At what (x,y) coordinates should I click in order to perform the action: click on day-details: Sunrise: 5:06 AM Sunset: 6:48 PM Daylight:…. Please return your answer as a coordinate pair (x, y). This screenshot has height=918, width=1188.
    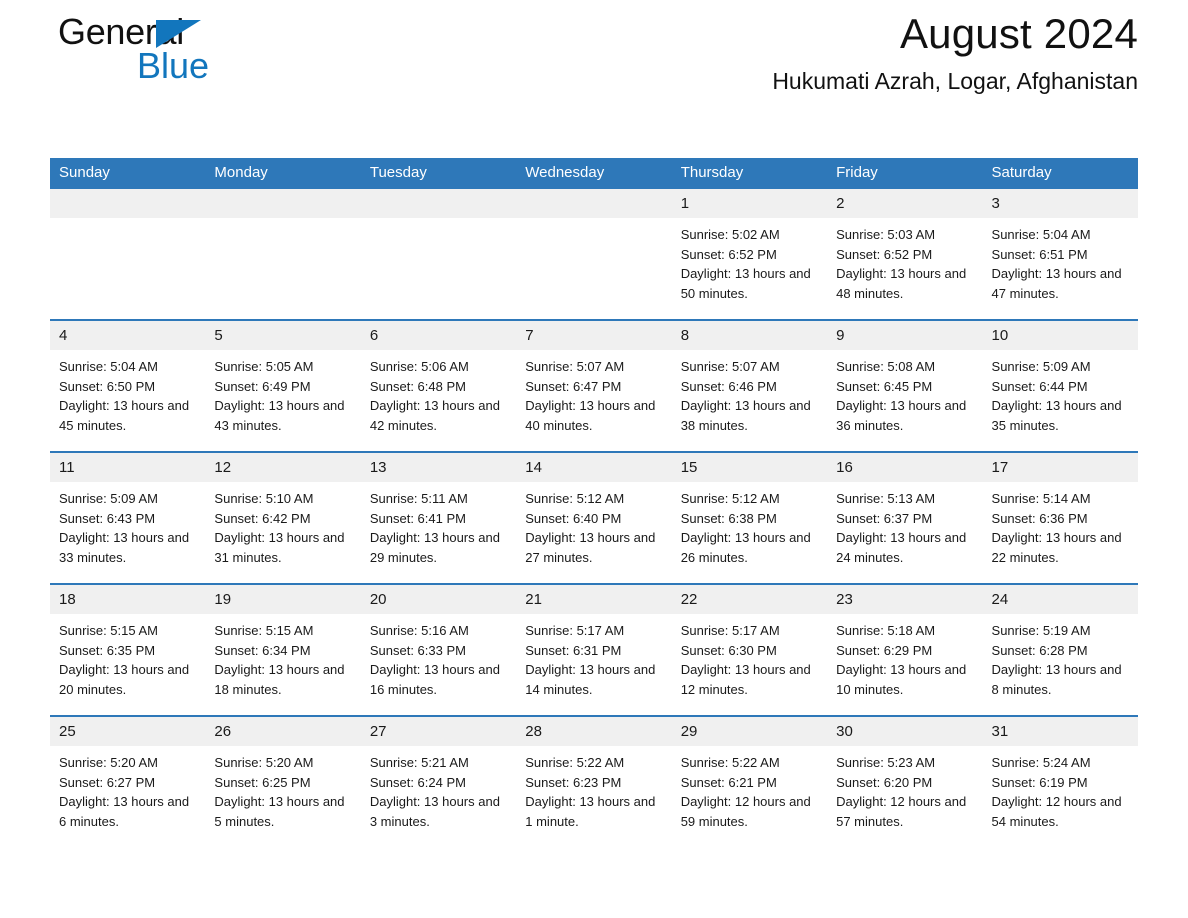
    Looking at the image, I should click on (438, 392).